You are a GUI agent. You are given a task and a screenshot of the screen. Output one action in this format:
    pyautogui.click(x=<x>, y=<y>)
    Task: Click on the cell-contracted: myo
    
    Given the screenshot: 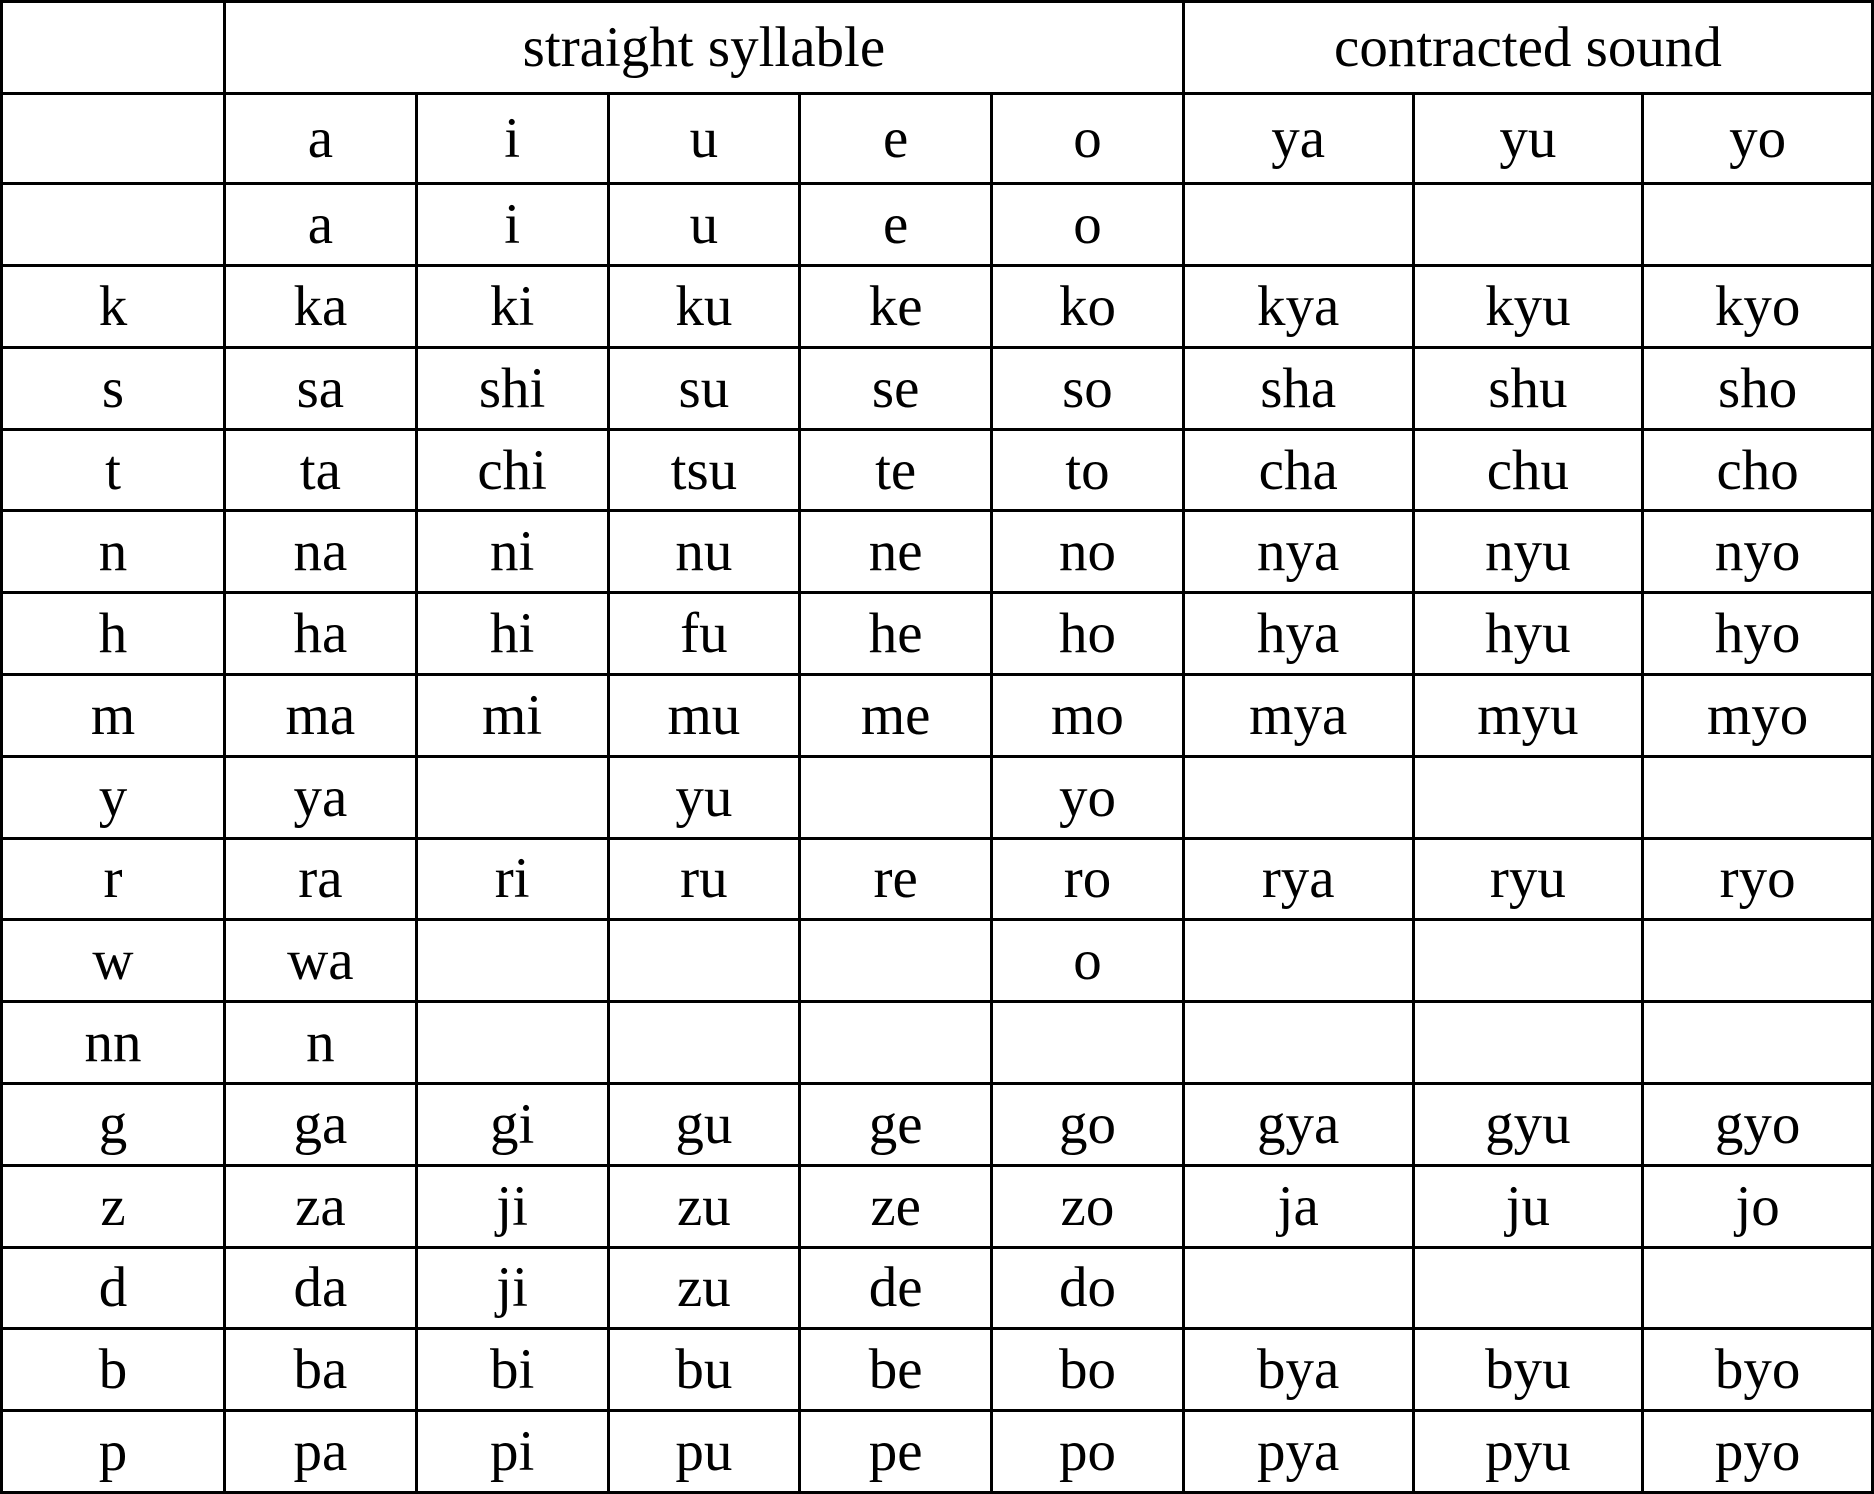 What is the action you would take?
    pyautogui.click(x=1757, y=715)
    